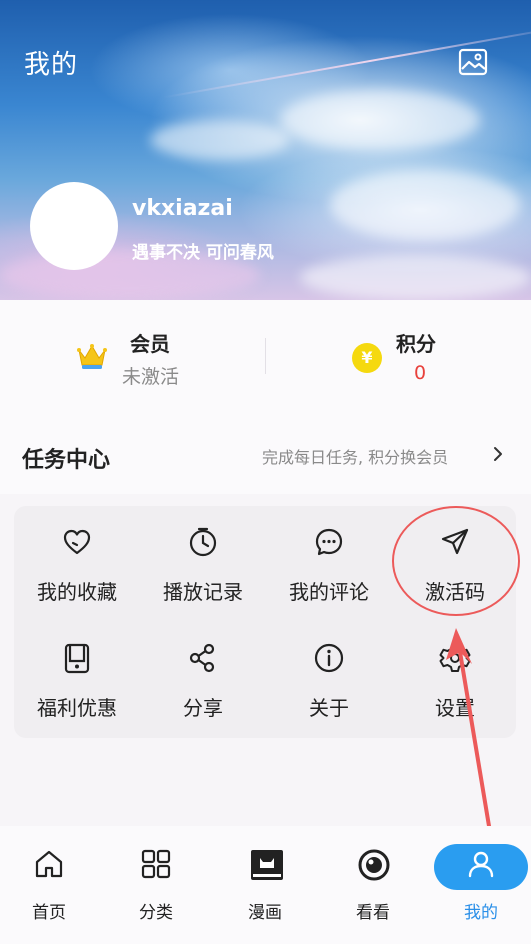 This screenshot has height=944, width=531. What do you see at coordinates (265, 913) in the screenshot?
I see `tab-label: 漫画` at bounding box center [265, 913].